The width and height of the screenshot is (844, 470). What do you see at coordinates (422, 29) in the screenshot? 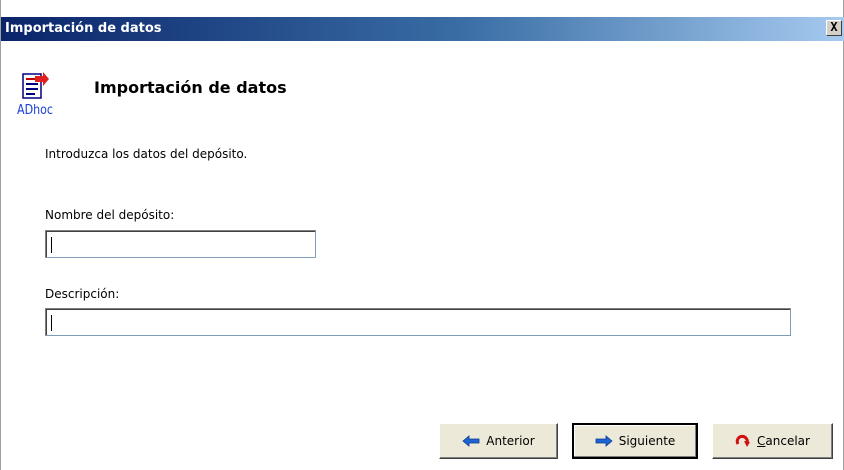
I see `title-bar: Importación de datos X` at bounding box center [422, 29].